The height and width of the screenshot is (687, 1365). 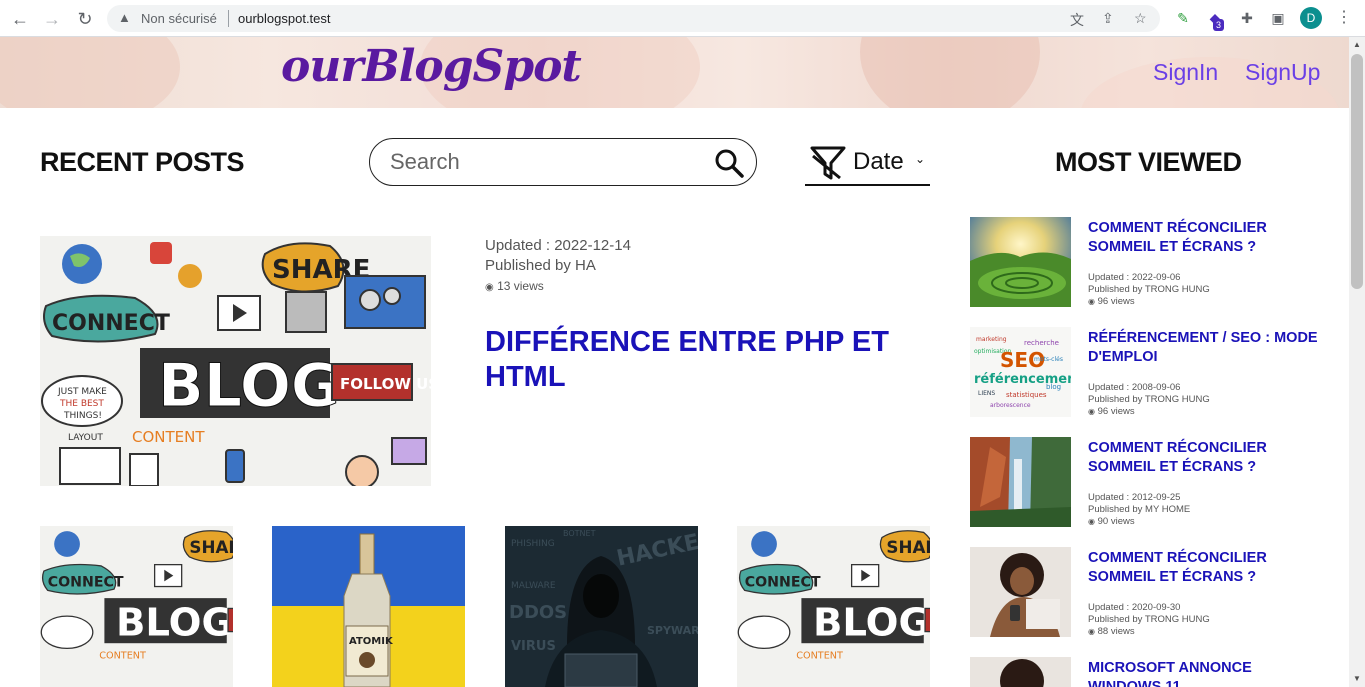 I want to click on woman-image, so click(x=1020, y=672).